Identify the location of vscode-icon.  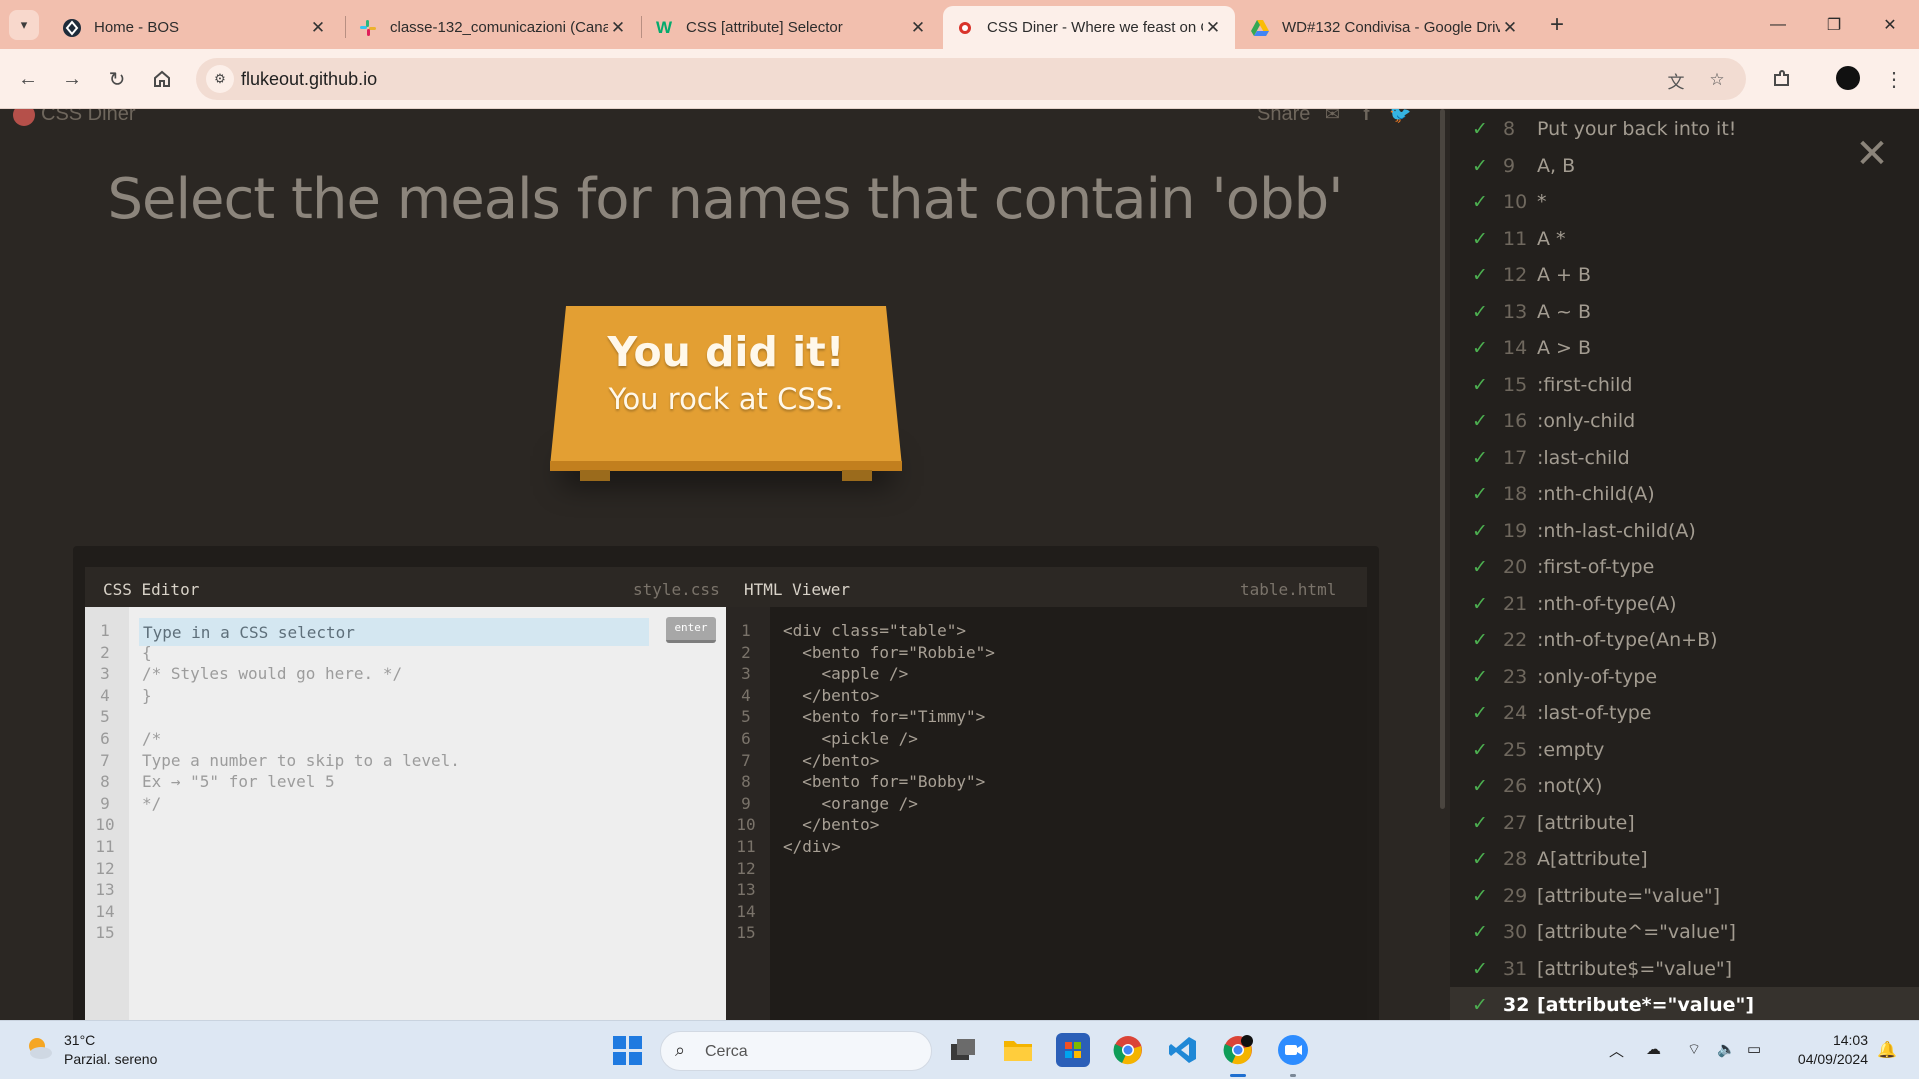
(1183, 1050).